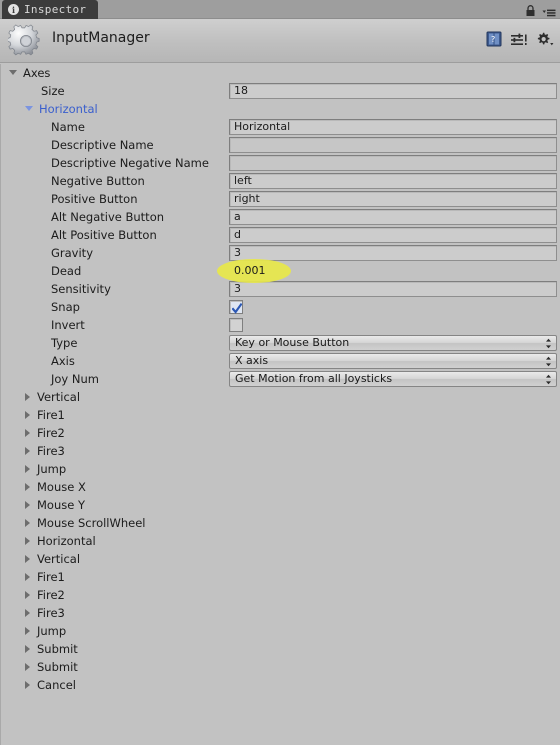  Describe the element at coordinates (280, 41) in the screenshot. I see `object-header: InputManager ?` at that location.